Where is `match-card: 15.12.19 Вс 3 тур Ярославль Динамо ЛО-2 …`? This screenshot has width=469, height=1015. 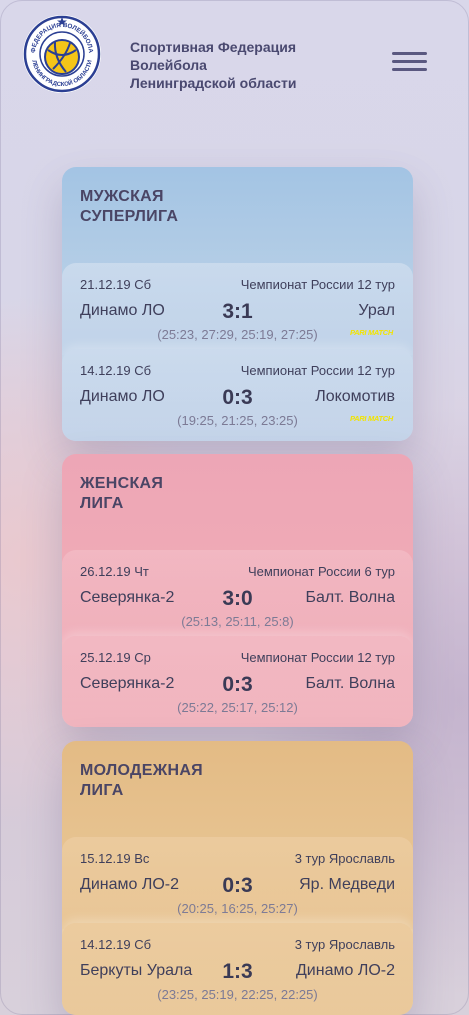
match-card: 15.12.19 Вс 3 тур Ярославль Динамо ЛО-2 … is located at coordinates (237, 883).